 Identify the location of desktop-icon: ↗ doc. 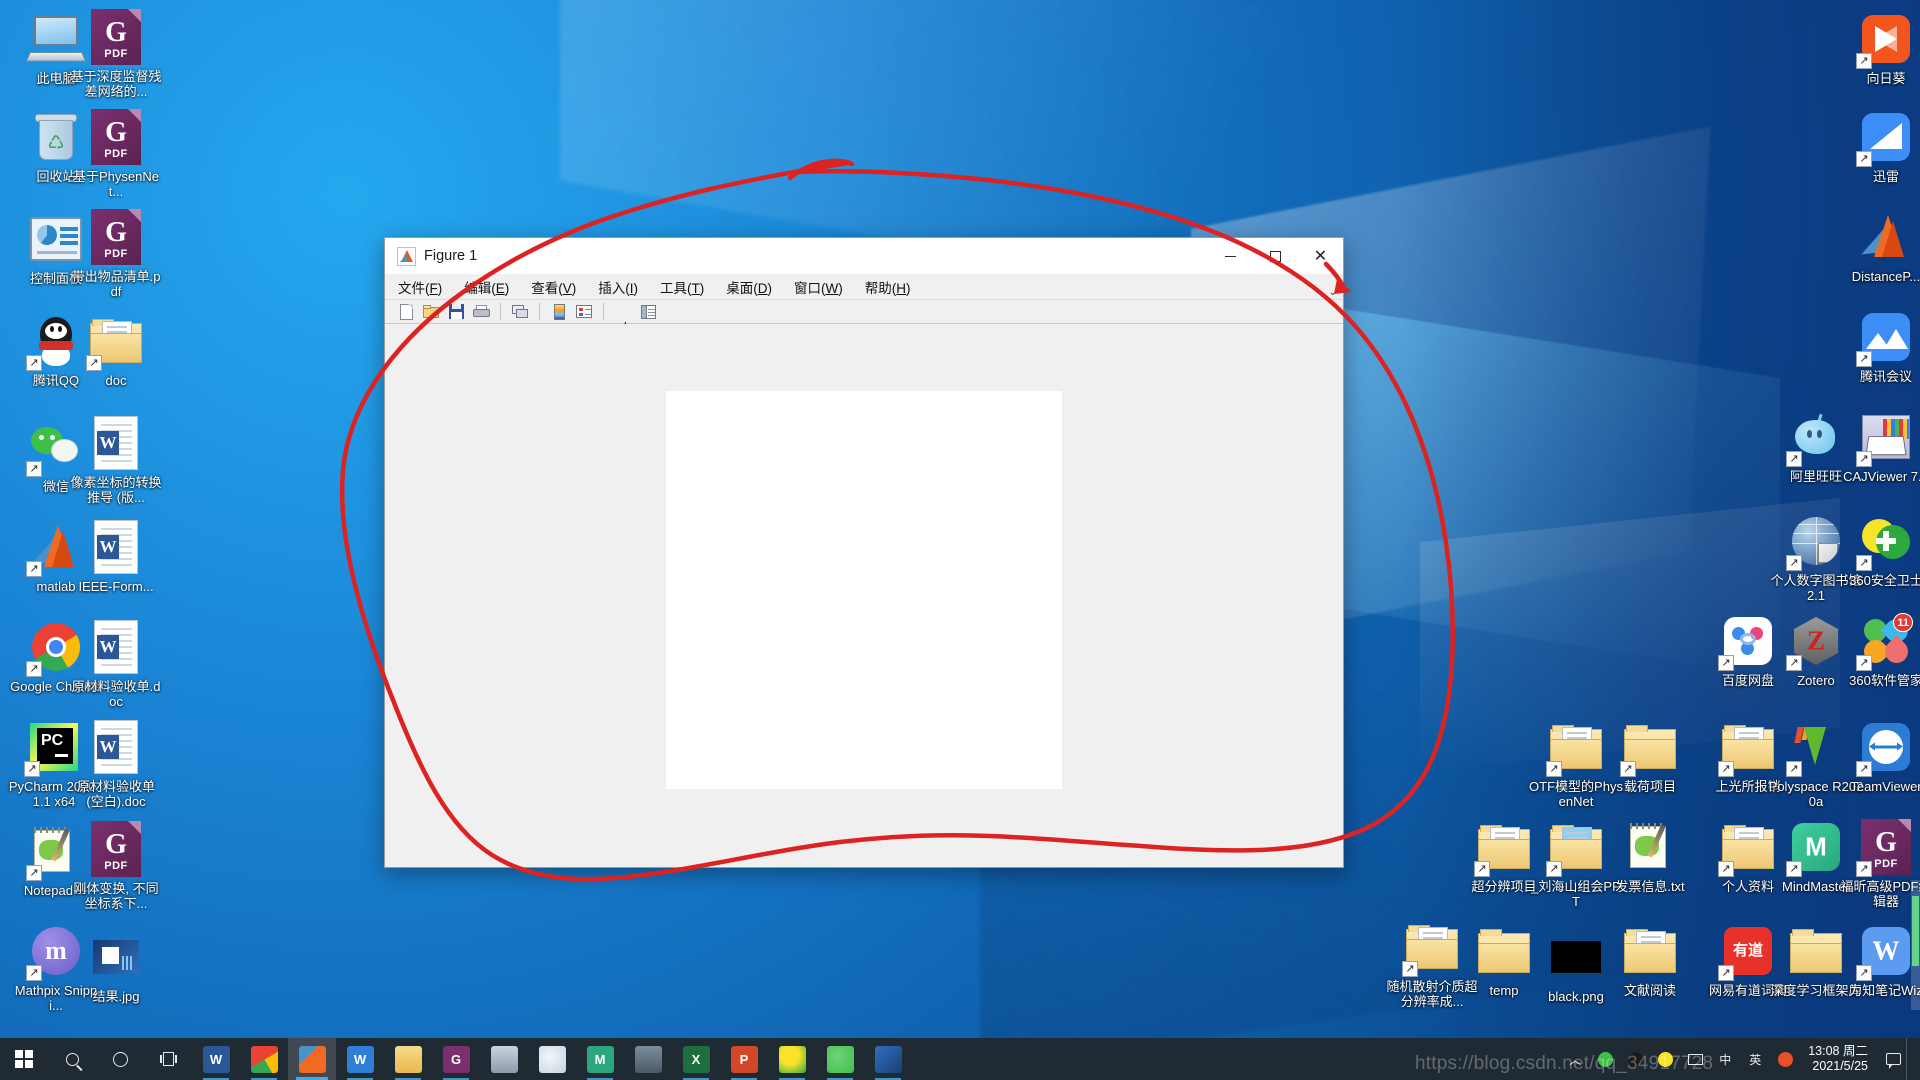
(116, 350).